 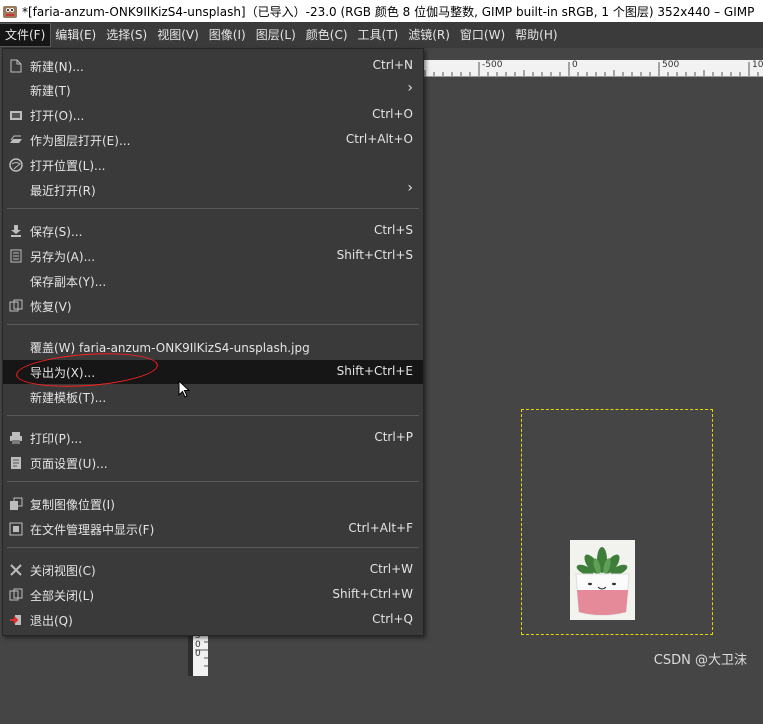 I want to click on menu-item-revert: 恢复(V), so click(x=213, y=306).